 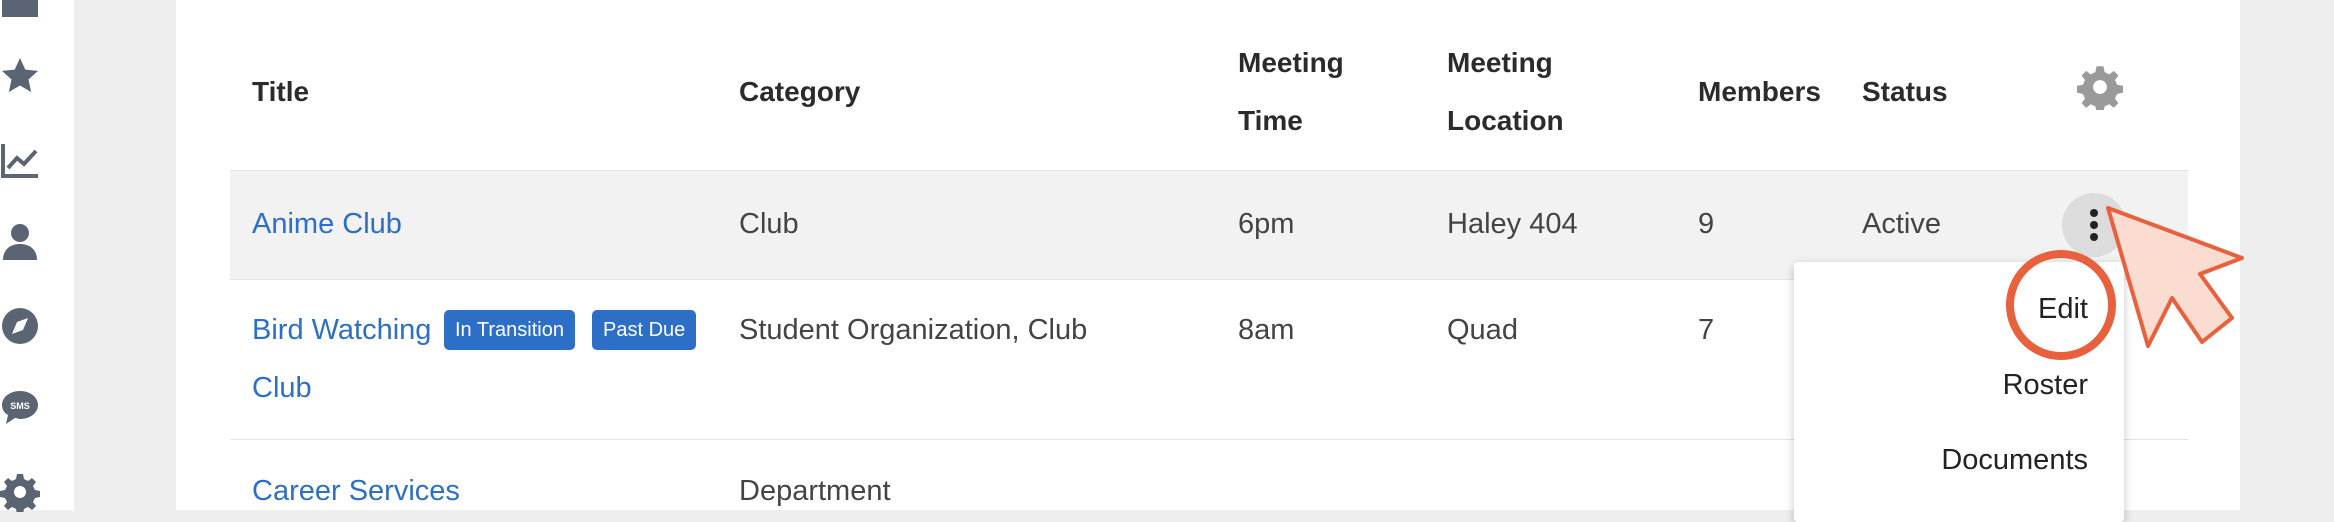 I want to click on header-members: Members, so click(x=1759, y=92).